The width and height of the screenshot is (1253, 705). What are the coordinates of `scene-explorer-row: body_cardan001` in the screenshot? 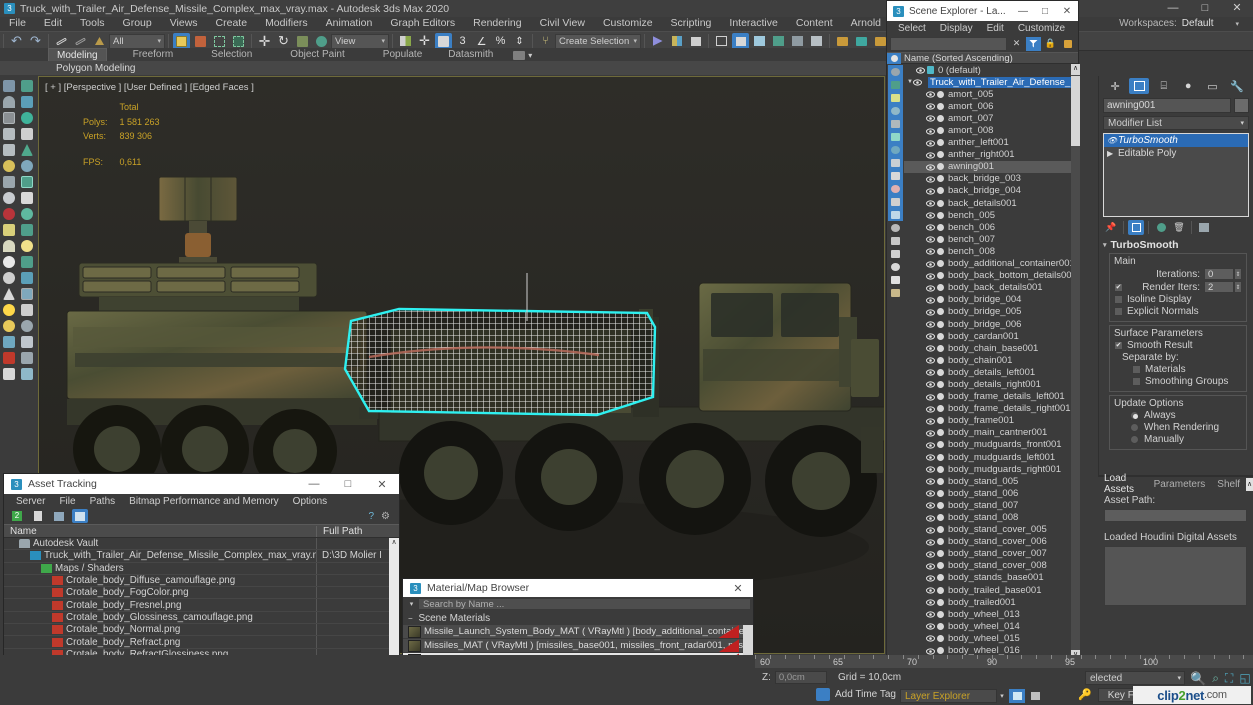 It's located at (992, 336).